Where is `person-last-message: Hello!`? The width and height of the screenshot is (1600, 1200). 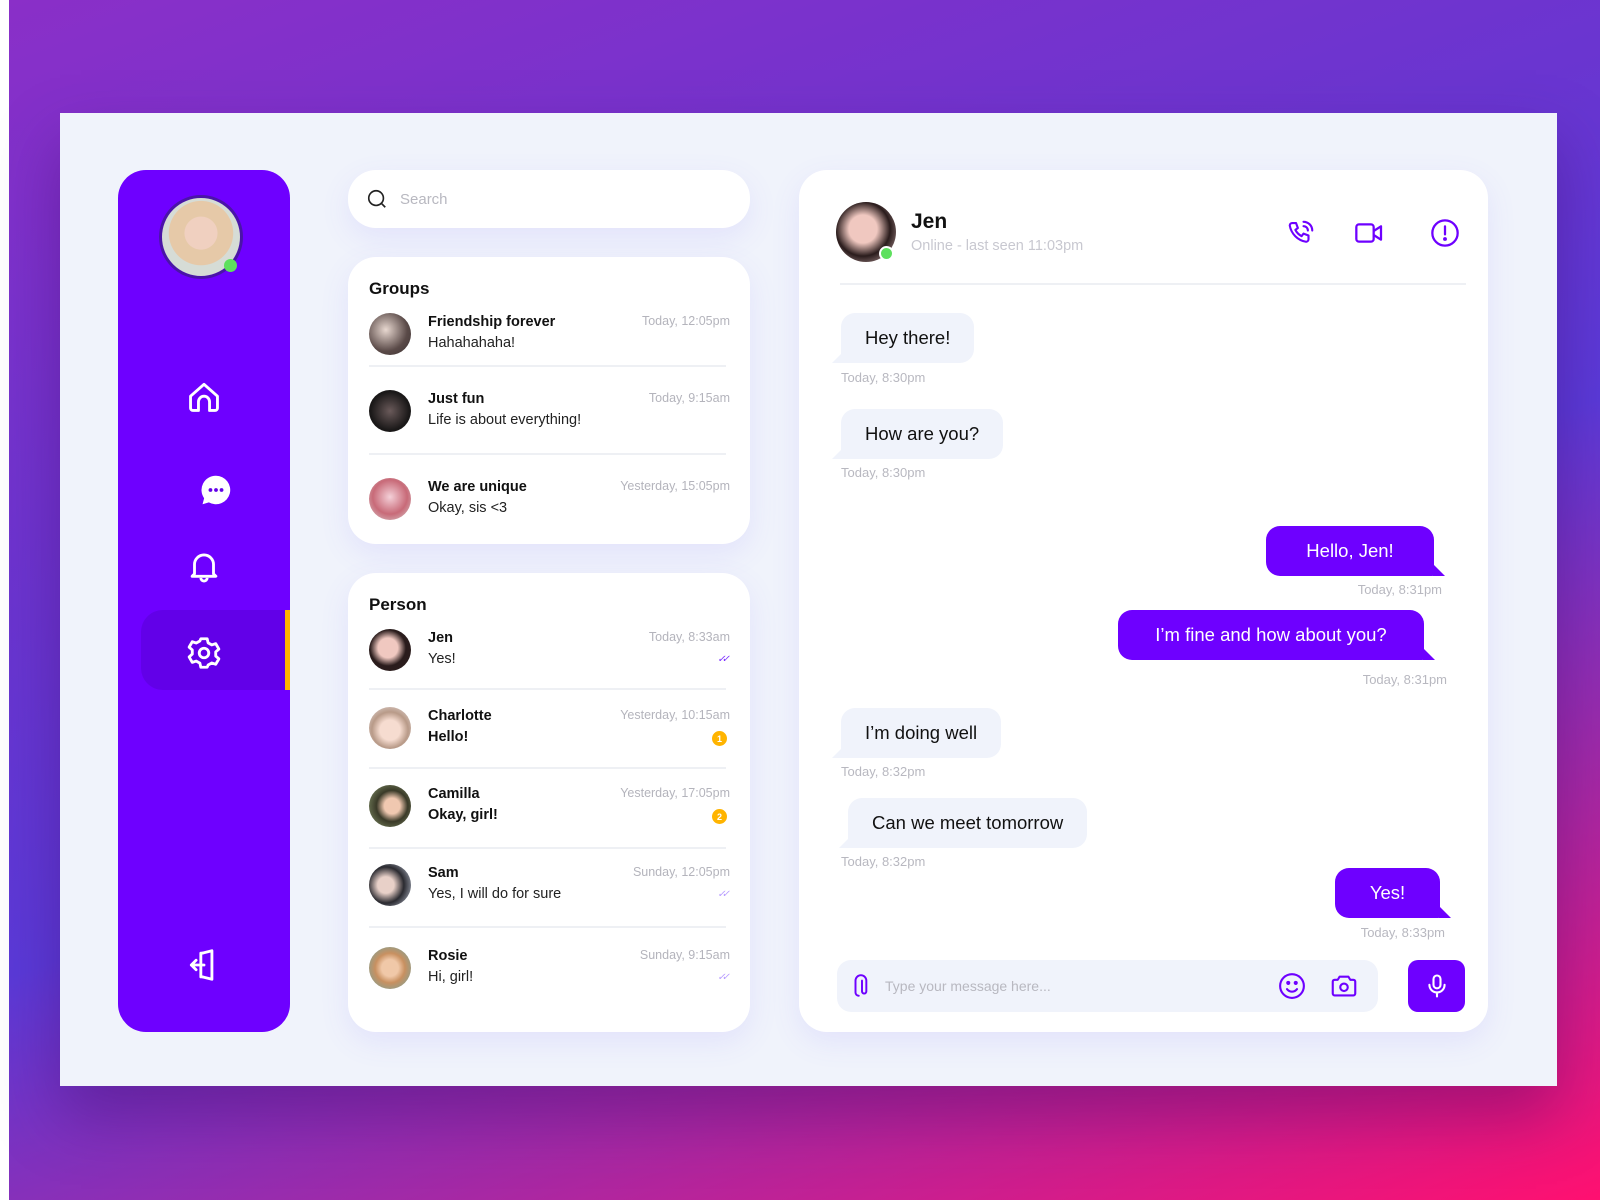
person-last-message: Hello! is located at coordinates (448, 737).